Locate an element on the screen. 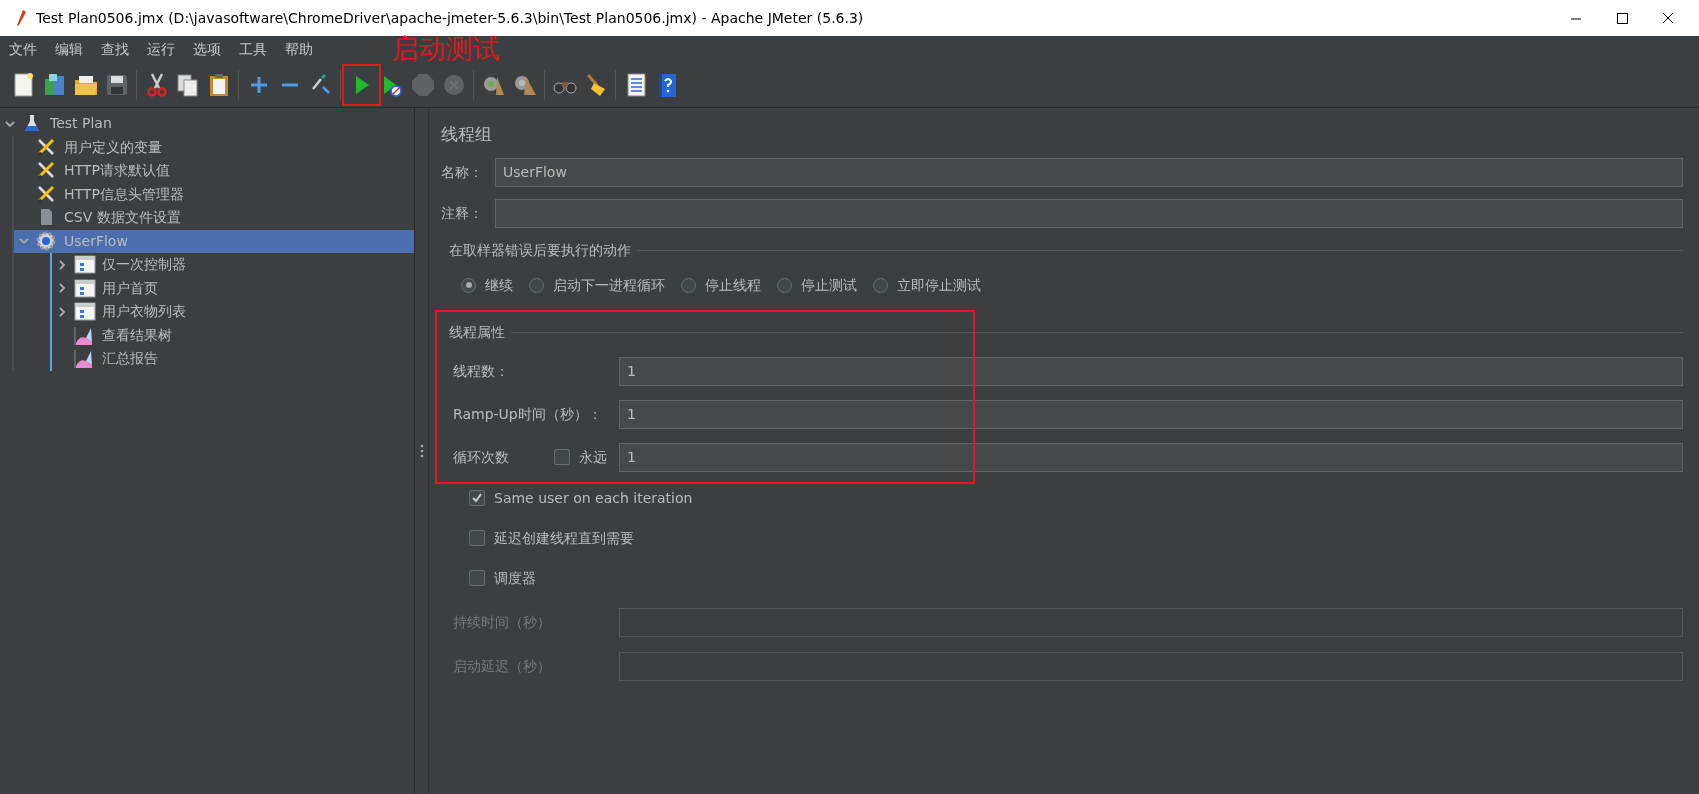 This screenshot has width=1699, height=794. tree-item: HTTP请求默认值 is located at coordinates (214, 171).